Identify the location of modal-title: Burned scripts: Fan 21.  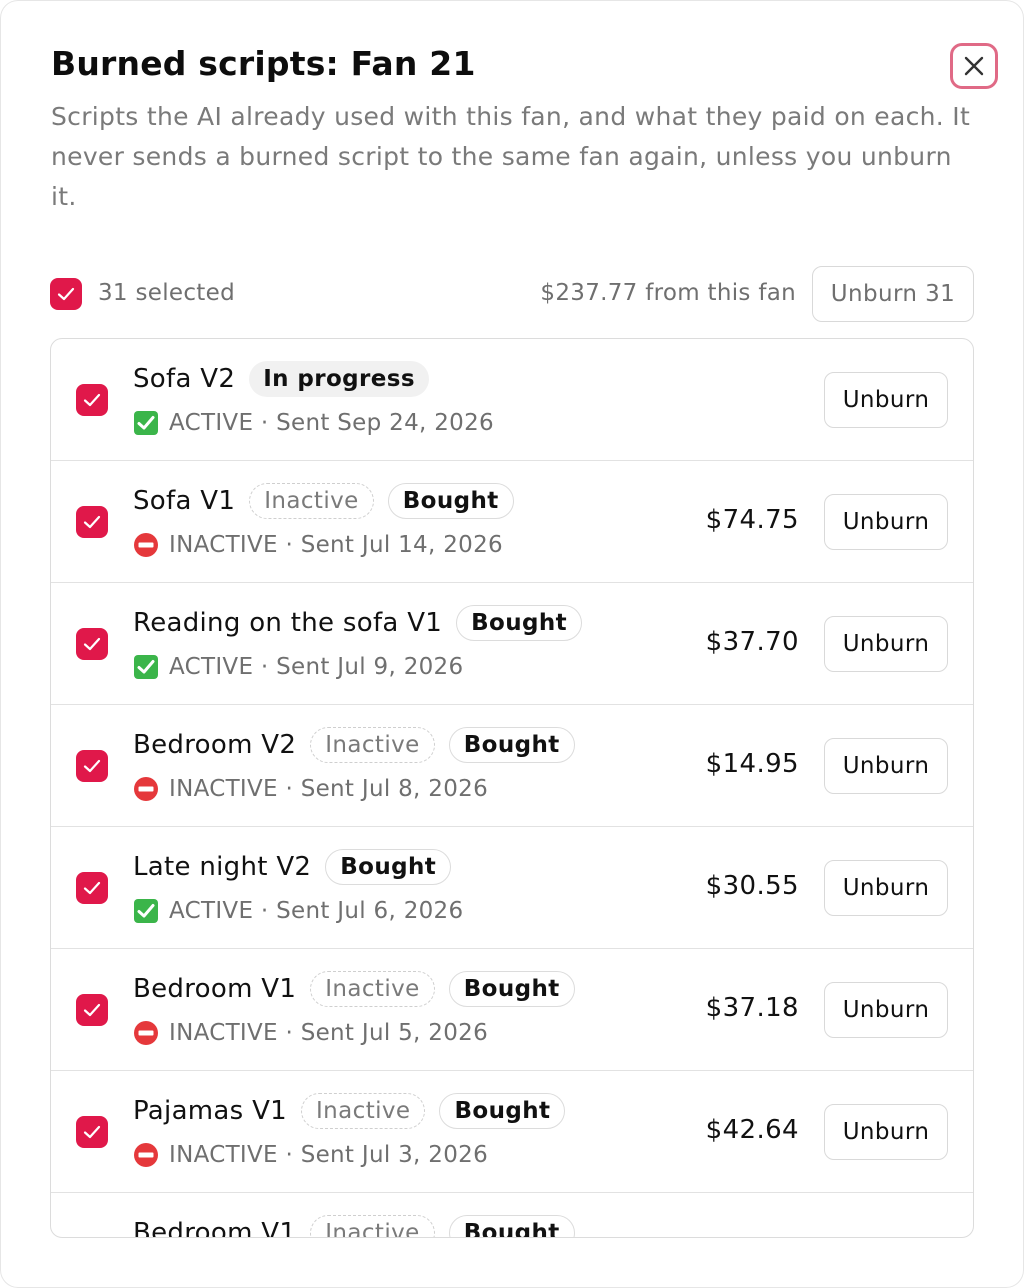
(263, 63).